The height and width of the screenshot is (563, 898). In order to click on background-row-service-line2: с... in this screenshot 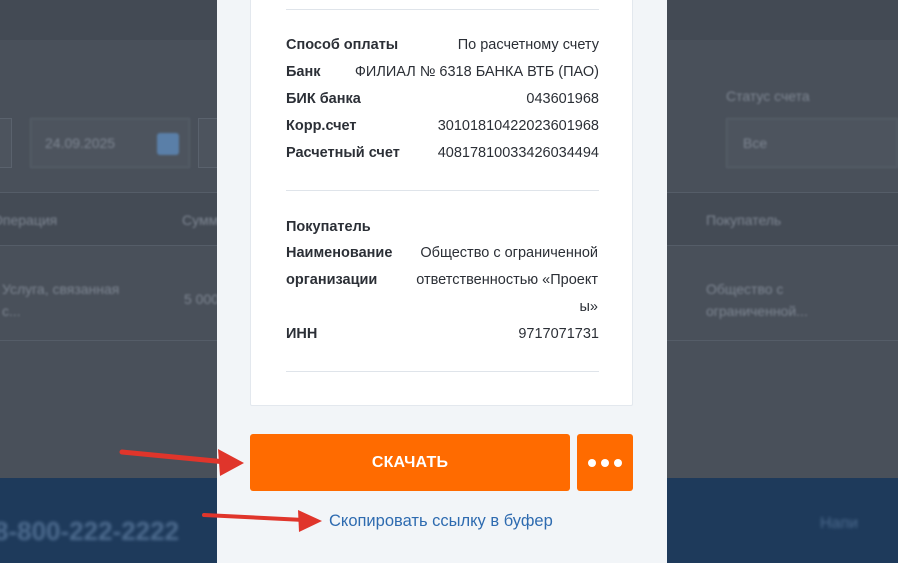, I will do `click(11, 311)`.